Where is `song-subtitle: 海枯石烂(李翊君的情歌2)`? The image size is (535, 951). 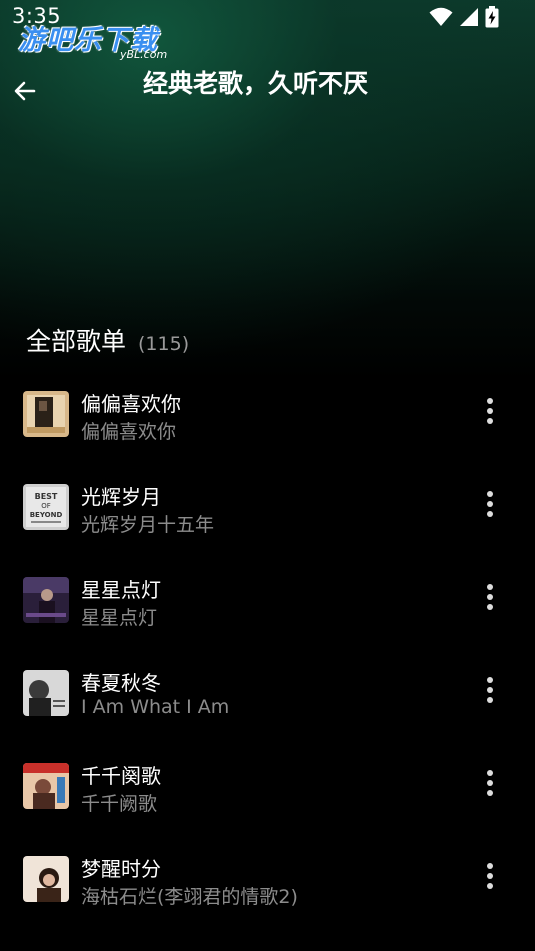 song-subtitle: 海枯石烂(李翊君的情歌2) is located at coordinates (189, 897).